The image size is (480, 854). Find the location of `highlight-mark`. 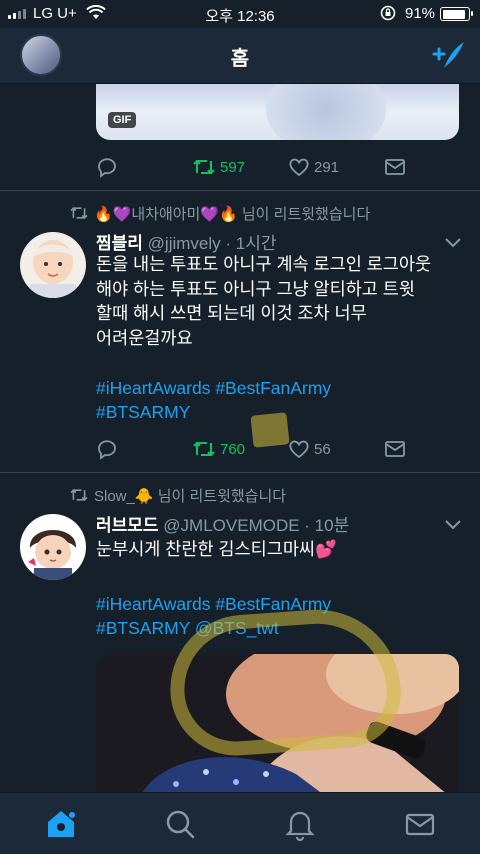

highlight-mark is located at coordinates (270, 430).